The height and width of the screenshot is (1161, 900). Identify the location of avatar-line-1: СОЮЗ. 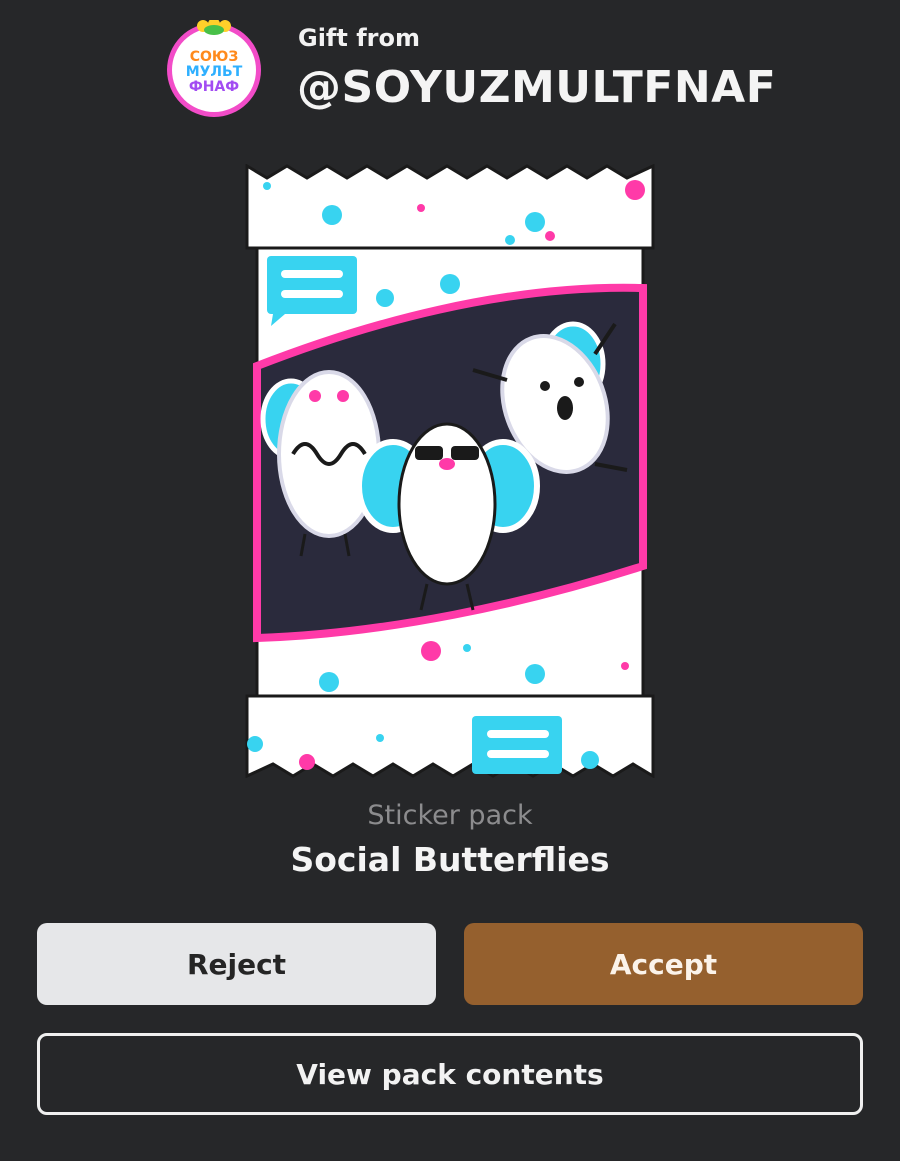
(214, 57).